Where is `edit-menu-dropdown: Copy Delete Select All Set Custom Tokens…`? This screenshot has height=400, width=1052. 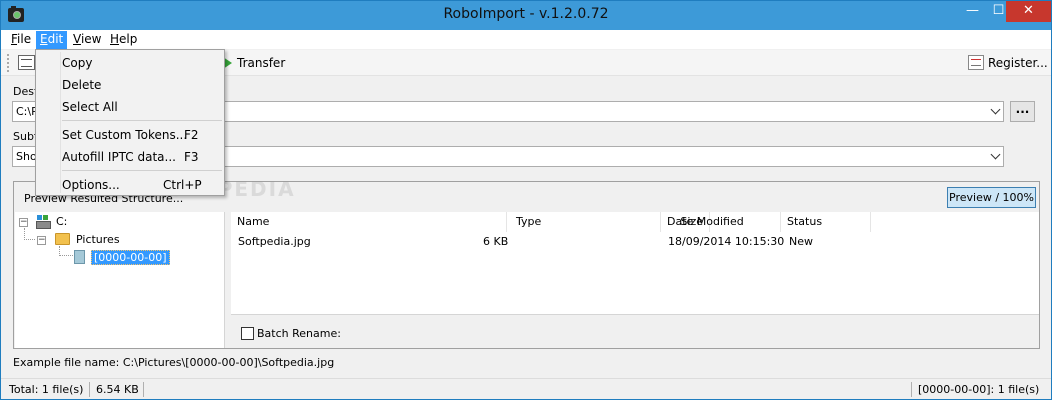 edit-menu-dropdown: Copy Delete Select All Set Custom Tokens… is located at coordinates (130, 122).